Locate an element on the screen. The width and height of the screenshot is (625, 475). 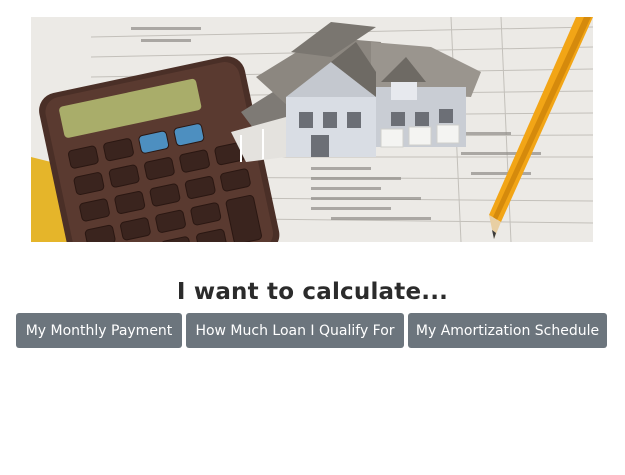
amortization-schedule-button: My Amortization Schedule is located at coordinates (507, 330).